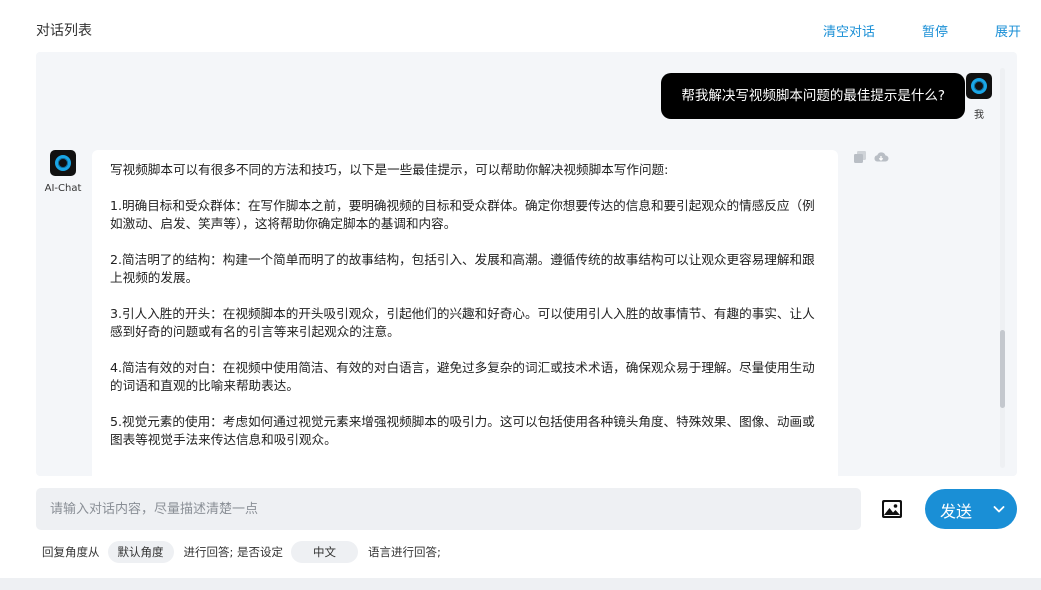 The image size is (1041, 590). Describe the element at coordinates (1002, 268) in the screenshot. I see `chat-scrollbar` at that location.